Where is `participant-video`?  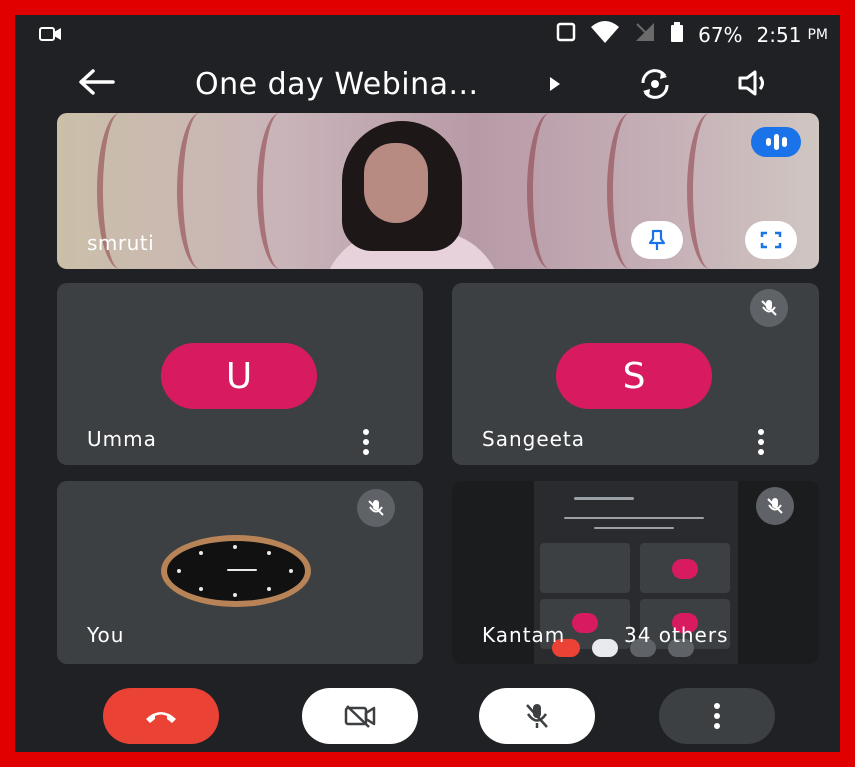 participant-video is located at coordinates (412, 195).